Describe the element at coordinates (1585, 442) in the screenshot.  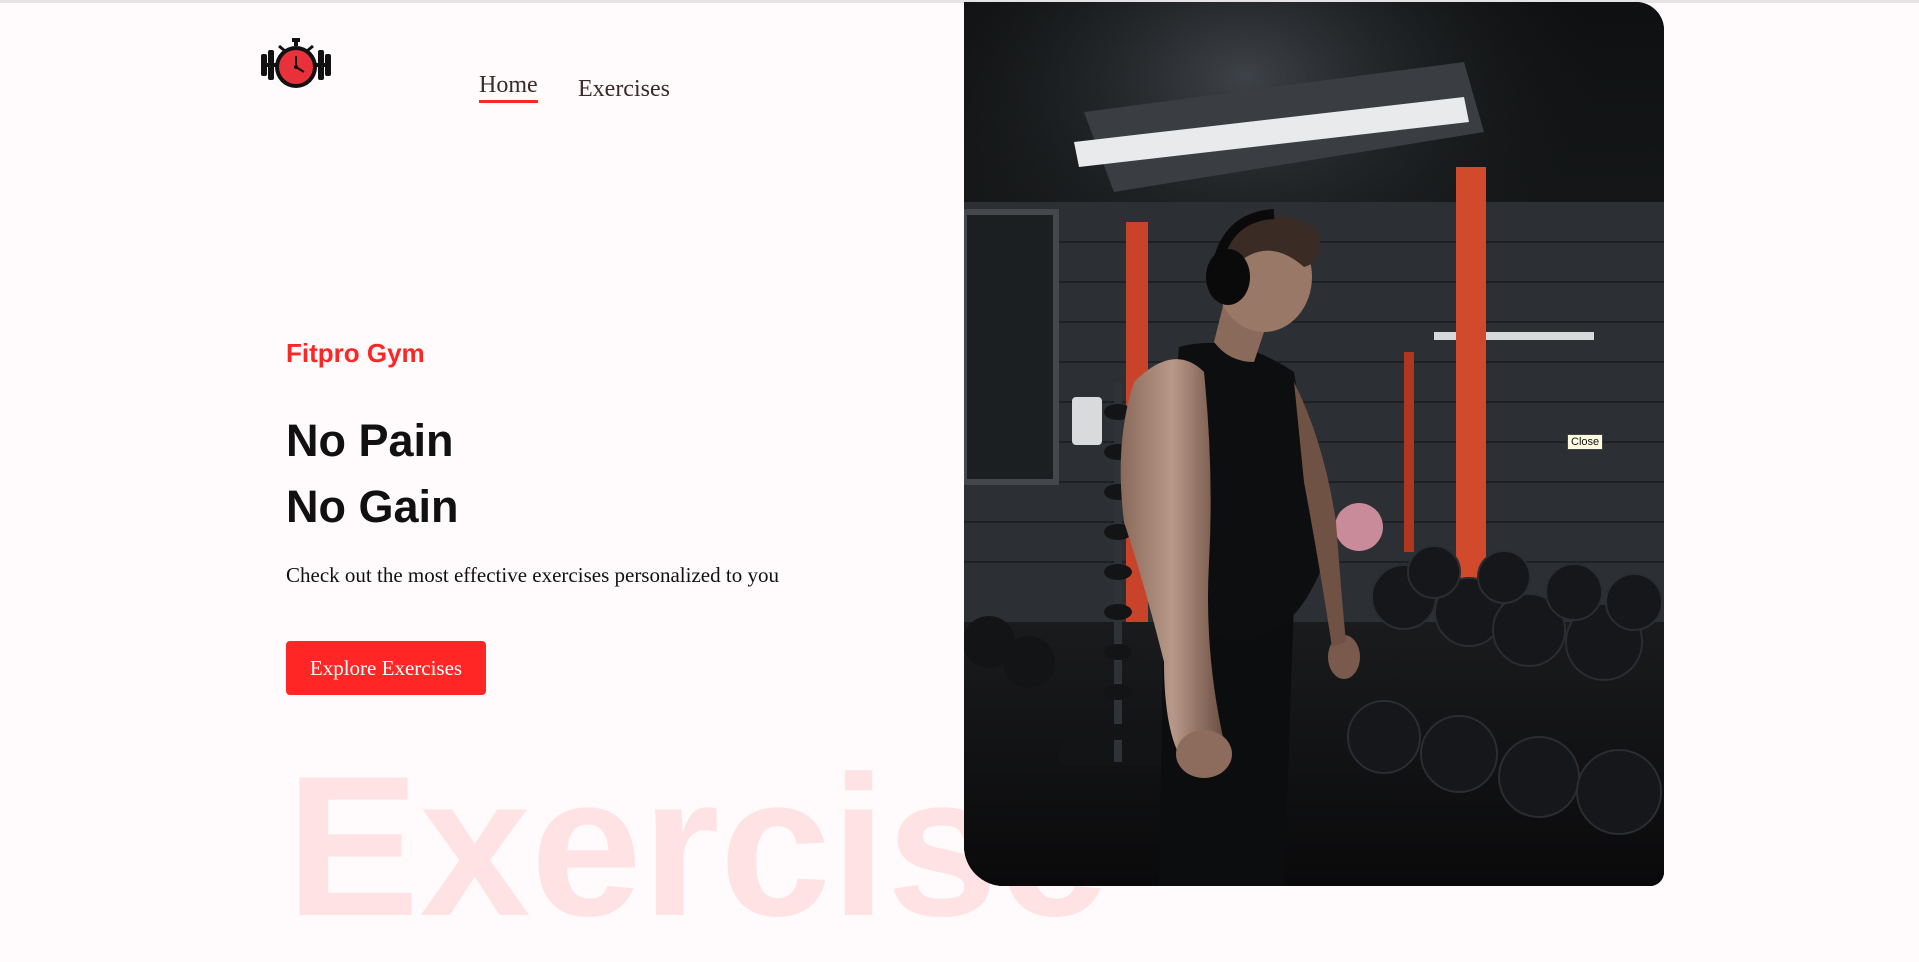
I see `close-tooltip: Close` at that location.